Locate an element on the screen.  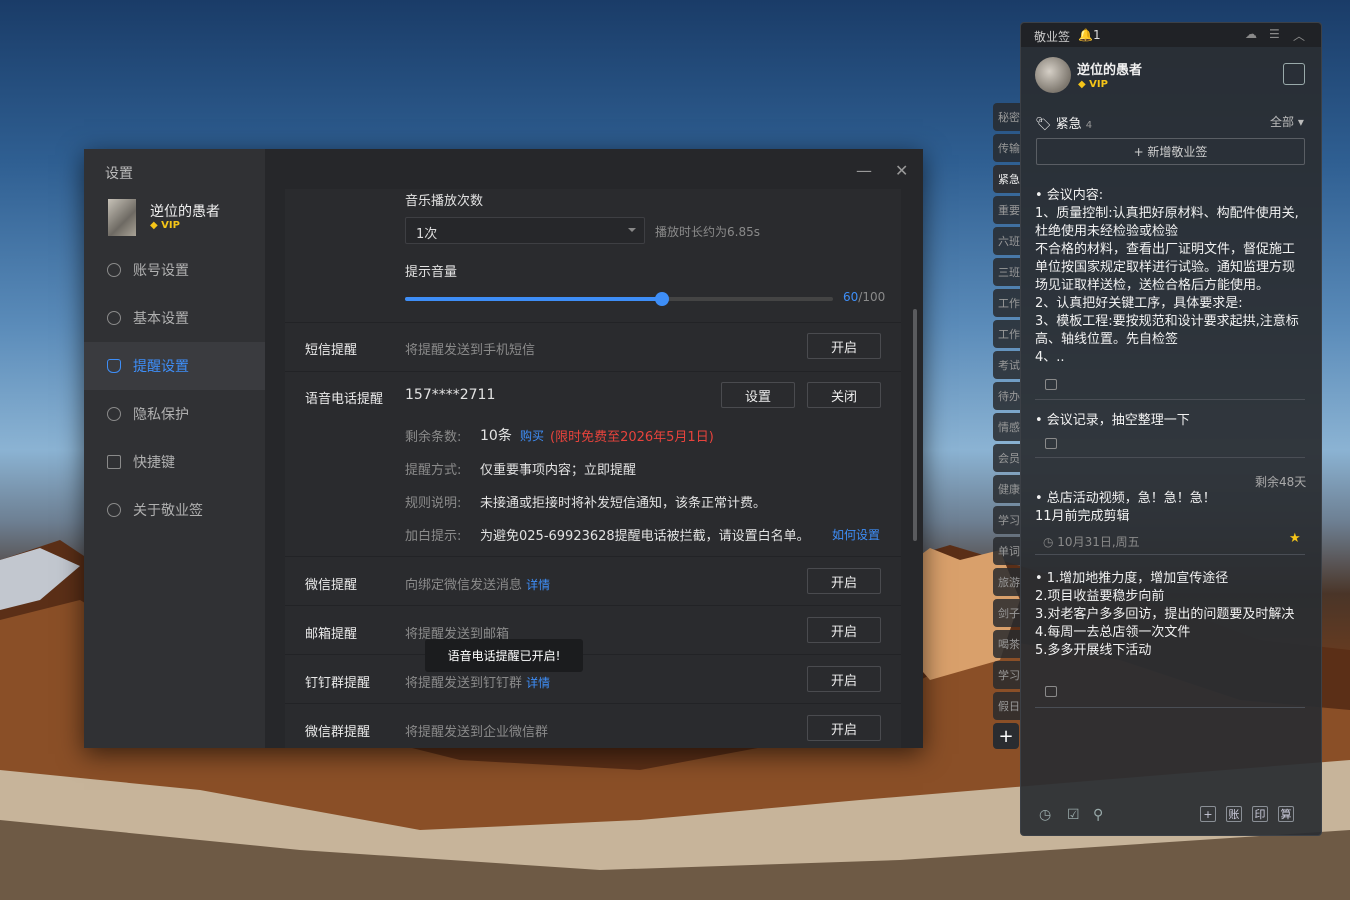
select-value: 1次 is located at coordinates (427, 234).